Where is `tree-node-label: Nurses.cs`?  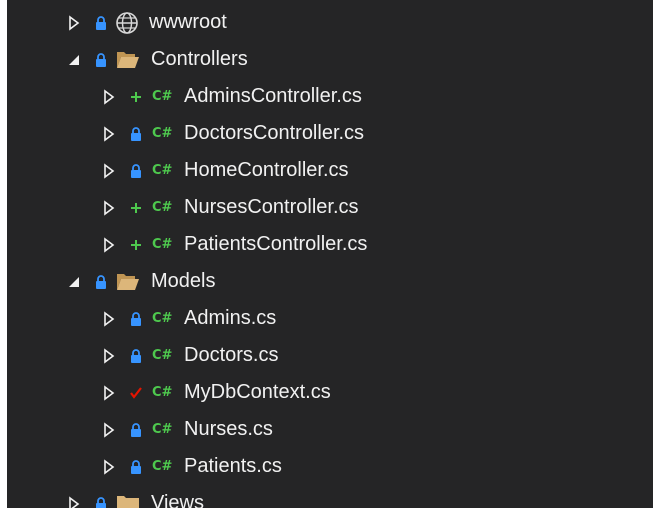
tree-node-label: Nurses.cs is located at coordinates (228, 429).